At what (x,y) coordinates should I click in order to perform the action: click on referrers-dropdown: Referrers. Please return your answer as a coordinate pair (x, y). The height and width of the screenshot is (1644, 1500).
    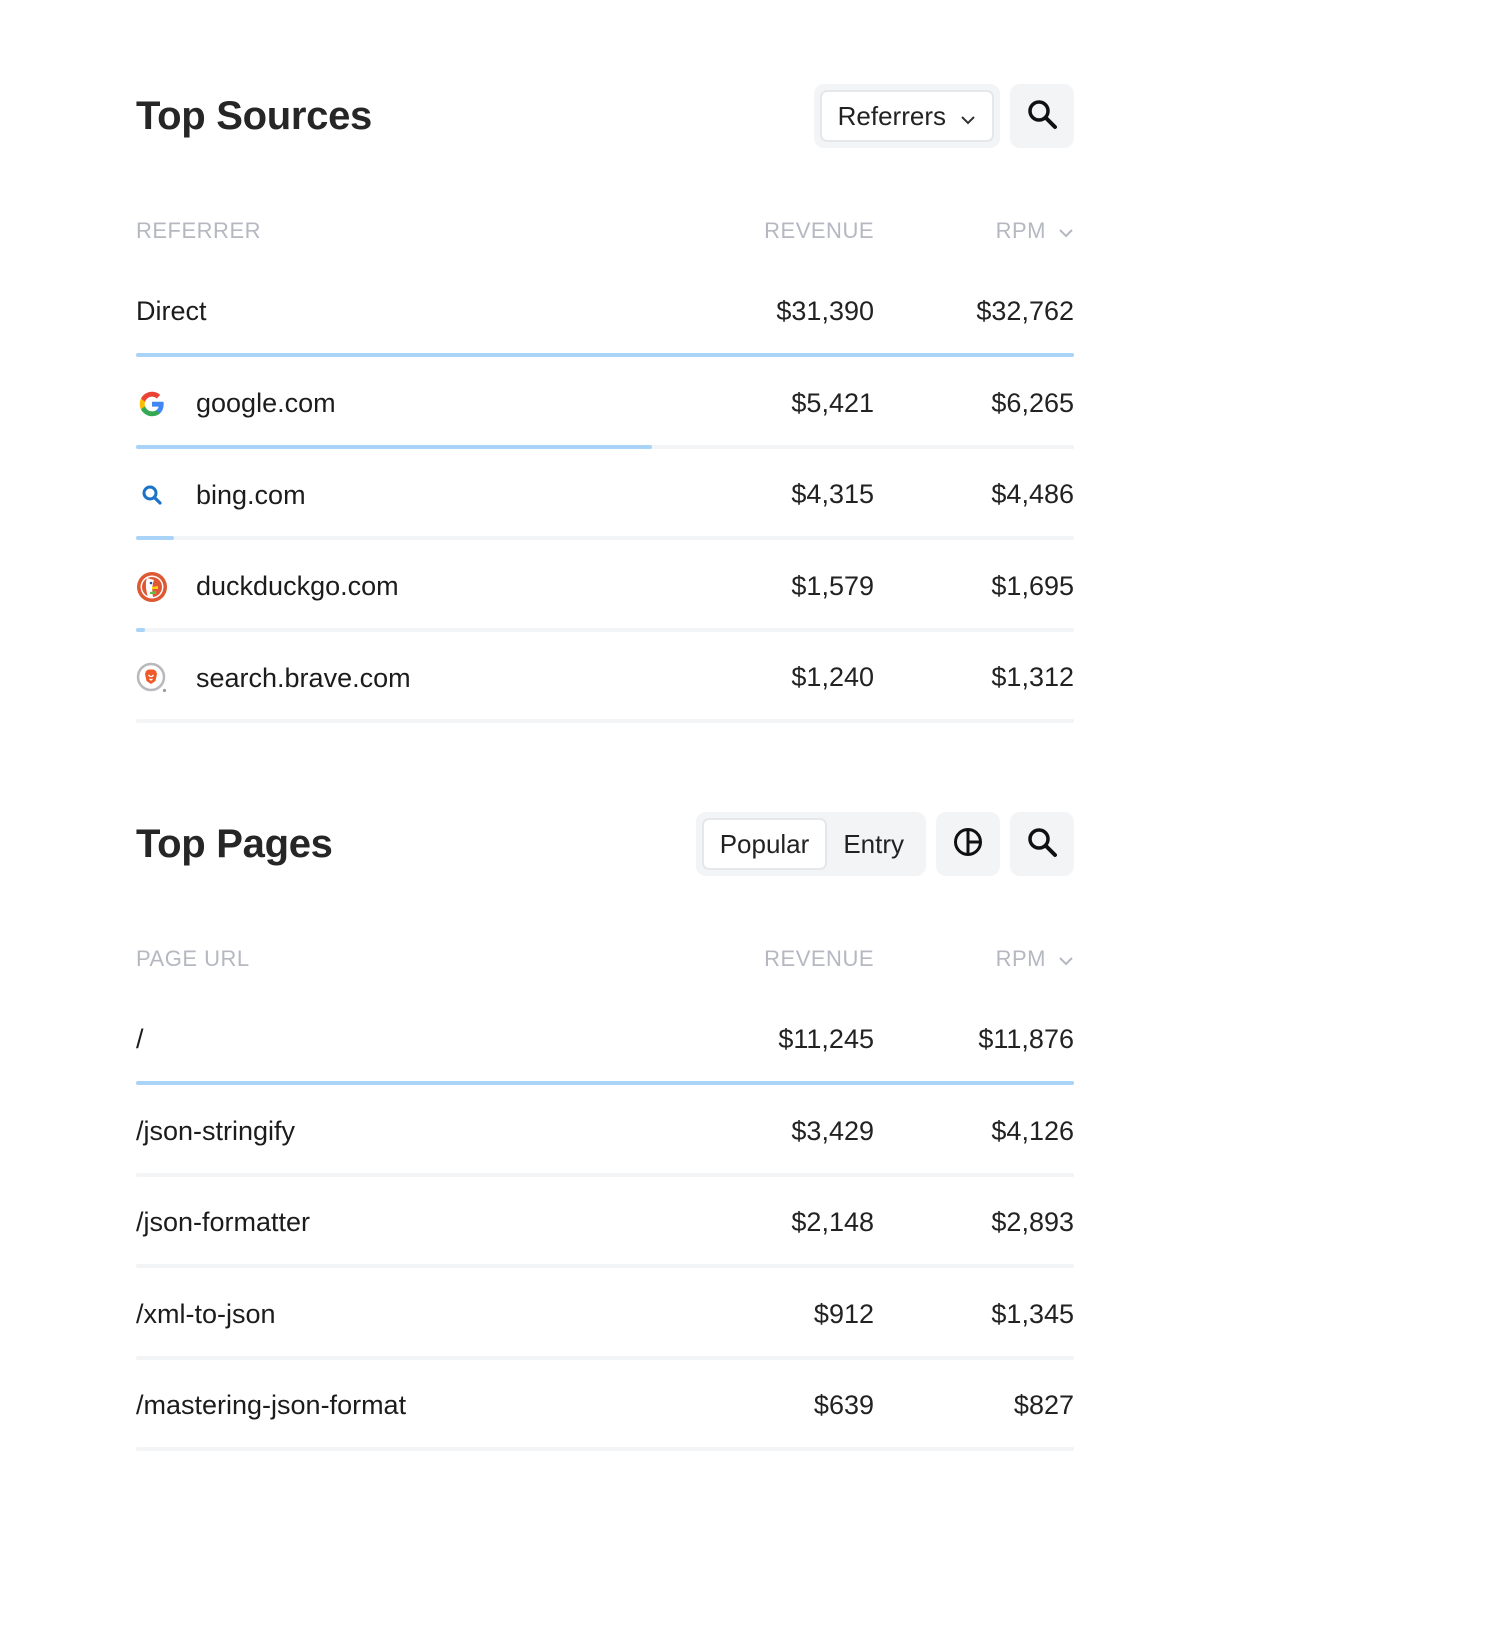
    Looking at the image, I should click on (906, 116).